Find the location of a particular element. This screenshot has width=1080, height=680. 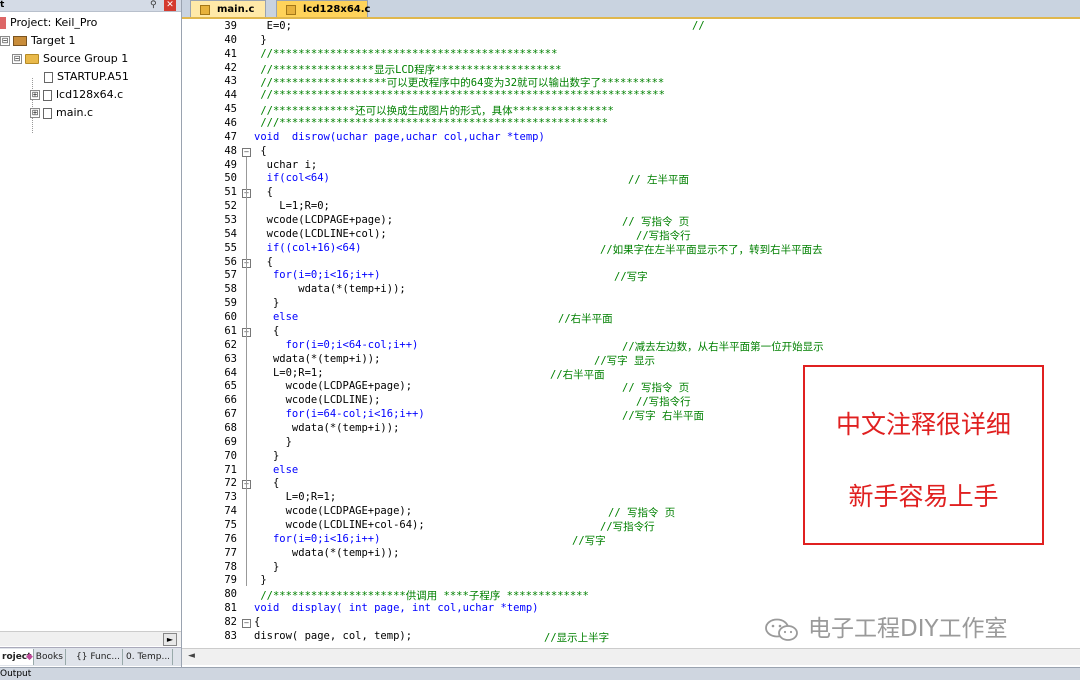

code-comment: // is located at coordinates (698, 26).